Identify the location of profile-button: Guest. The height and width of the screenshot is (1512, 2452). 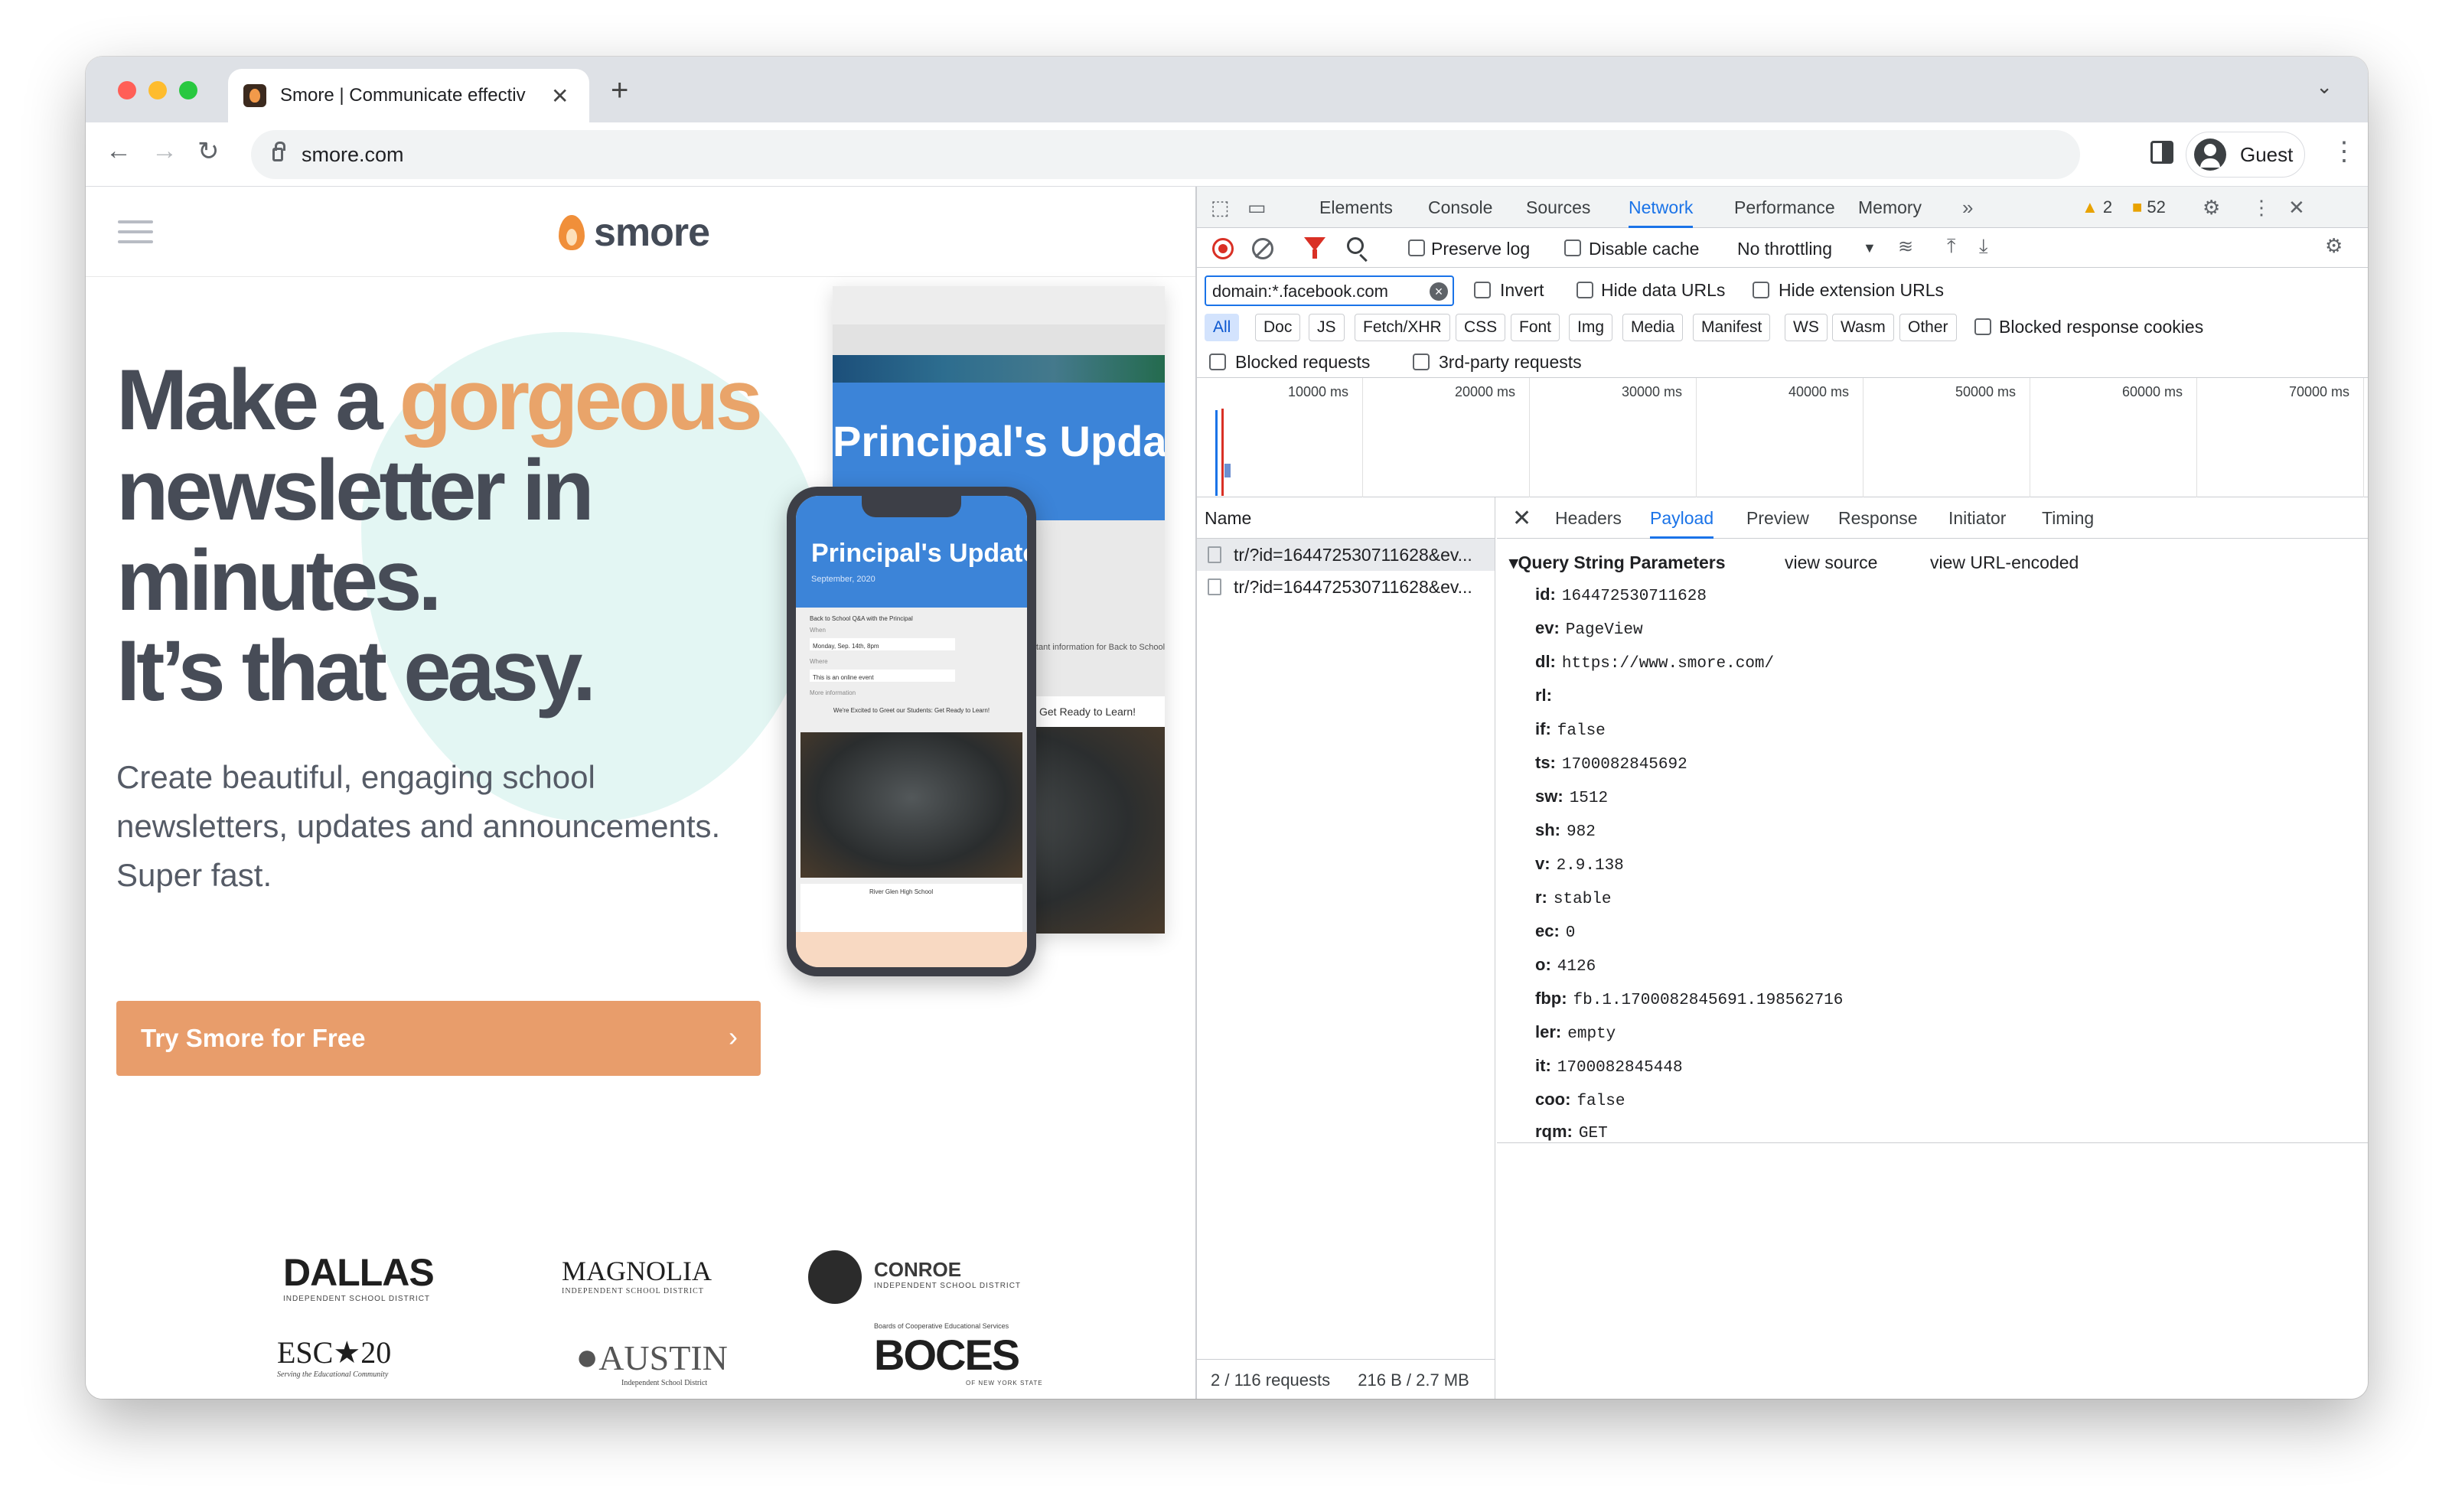
(2245, 155).